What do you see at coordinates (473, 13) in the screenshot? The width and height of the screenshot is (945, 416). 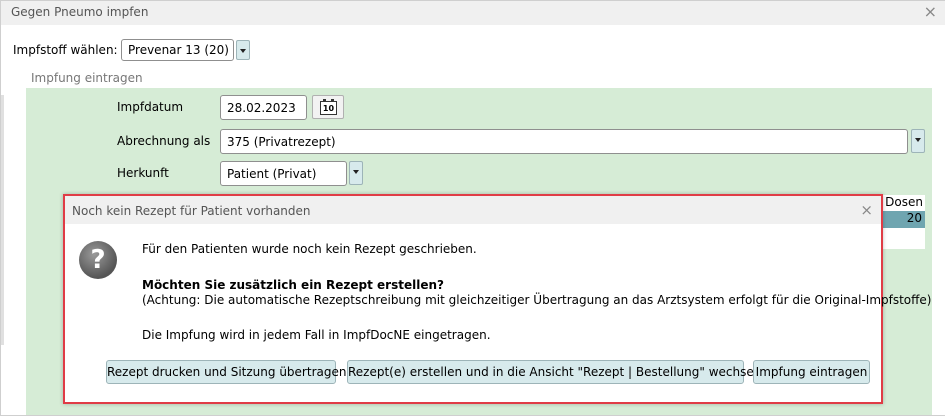 I see `window-titlebar: Gegen Pneumo impfen ×` at bounding box center [473, 13].